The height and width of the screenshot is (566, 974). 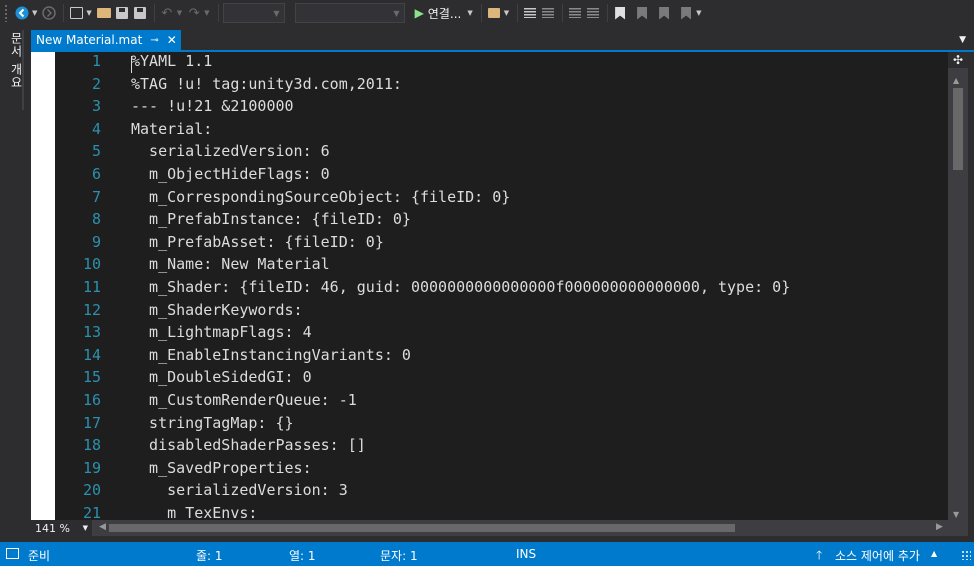 I want to click on code-text: serializedVersion: 6, so click(x=230, y=151).